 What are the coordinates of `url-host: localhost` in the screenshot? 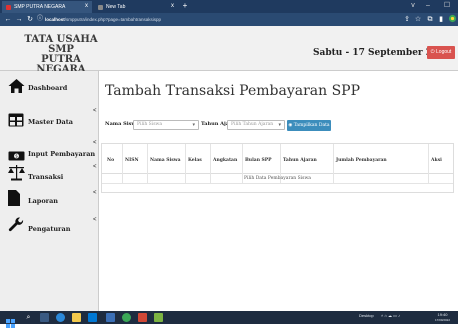 It's located at (55, 19).